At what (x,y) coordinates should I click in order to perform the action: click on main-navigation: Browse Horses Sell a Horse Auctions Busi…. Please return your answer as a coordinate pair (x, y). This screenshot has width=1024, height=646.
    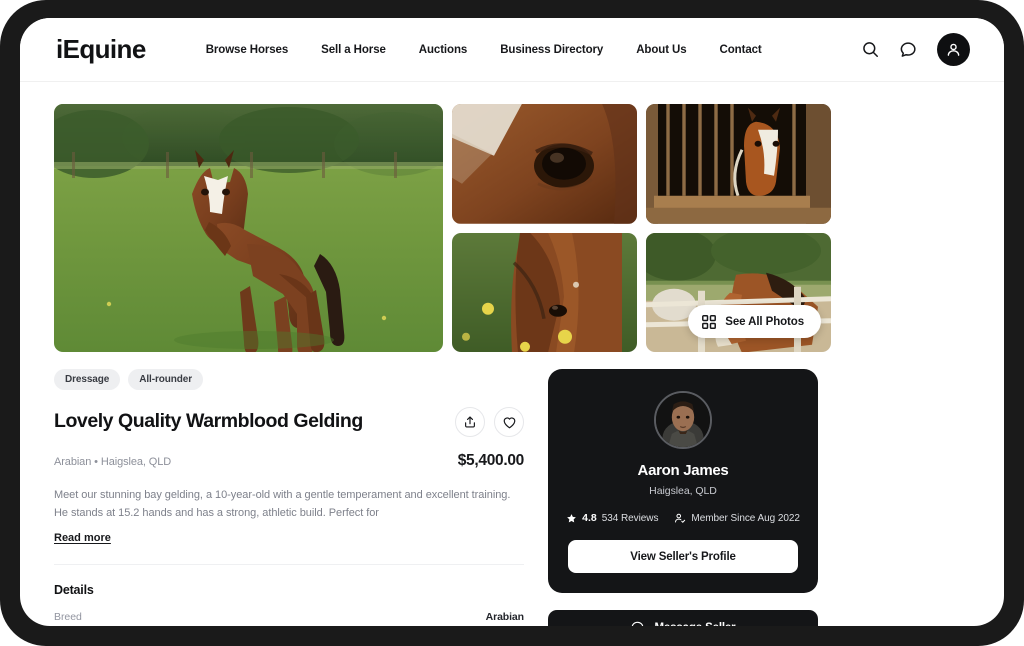
    Looking at the image, I should click on (484, 50).